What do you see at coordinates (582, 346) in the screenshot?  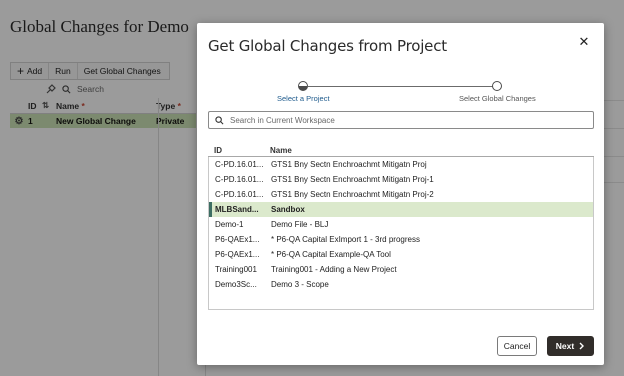 I see `chevron-right-icon` at bounding box center [582, 346].